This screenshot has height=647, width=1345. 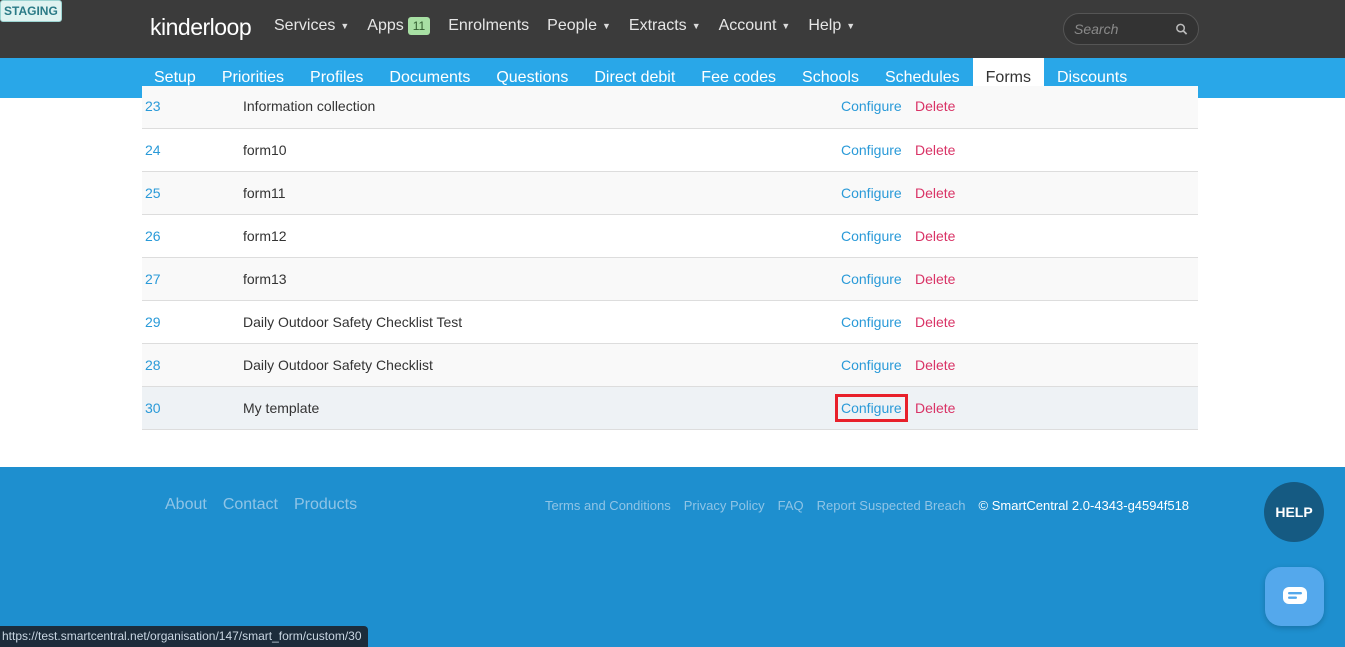 What do you see at coordinates (309, 106) in the screenshot?
I see `form-name: Information collection` at bounding box center [309, 106].